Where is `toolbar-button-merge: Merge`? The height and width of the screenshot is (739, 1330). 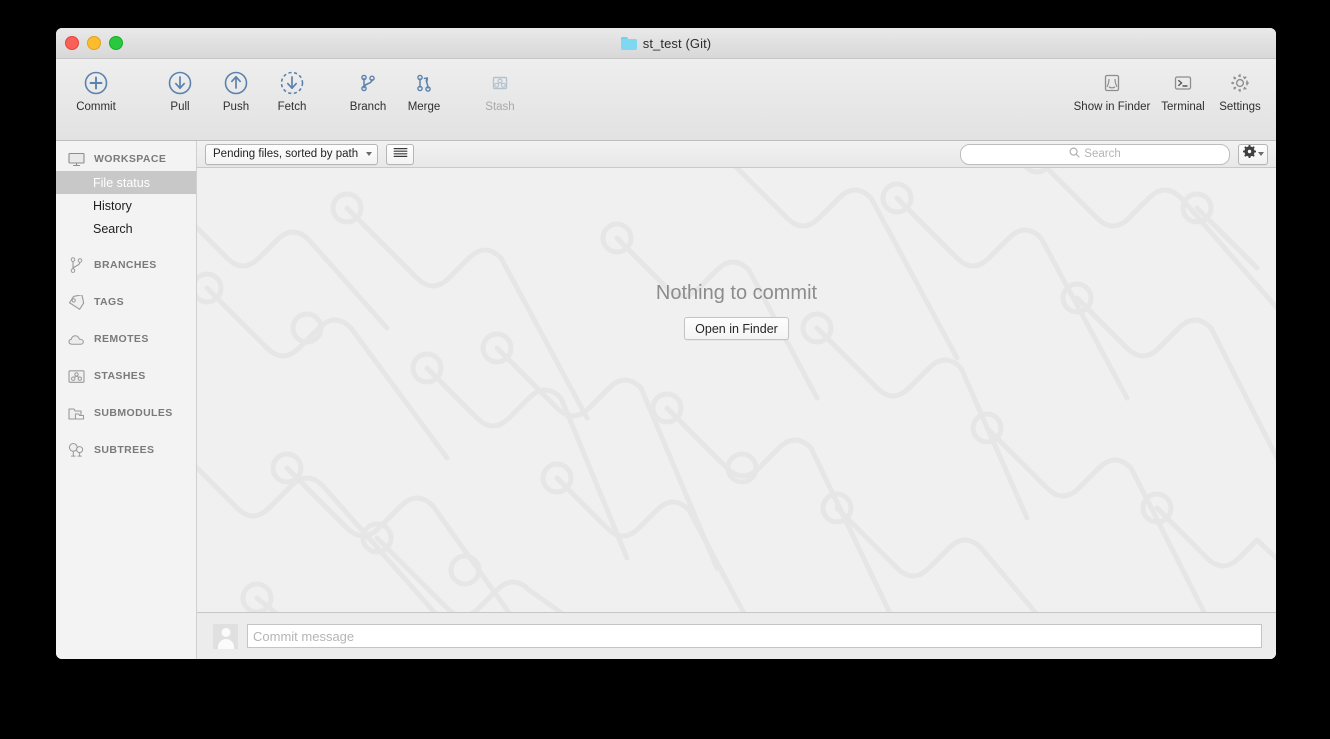
toolbar-button-merge: Merge is located at coordinates (424, 89).